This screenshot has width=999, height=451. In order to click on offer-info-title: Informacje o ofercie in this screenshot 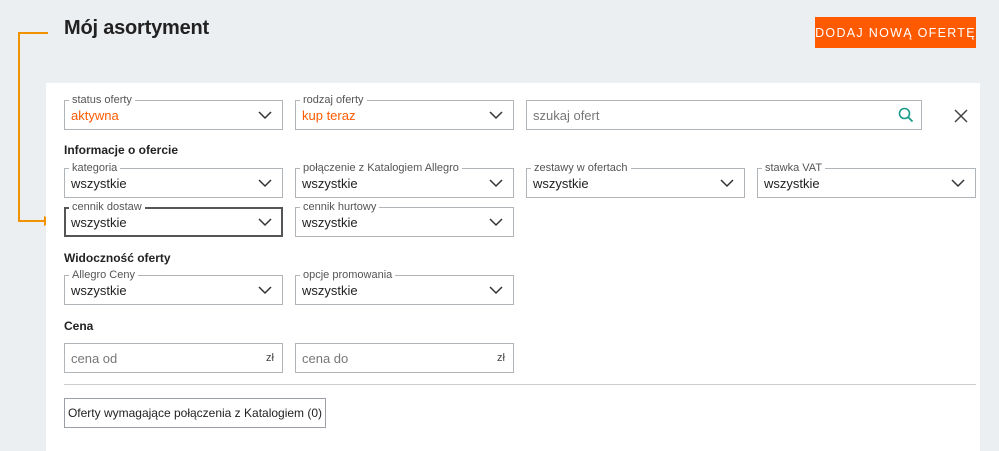, I will do `click(121, 150)`.